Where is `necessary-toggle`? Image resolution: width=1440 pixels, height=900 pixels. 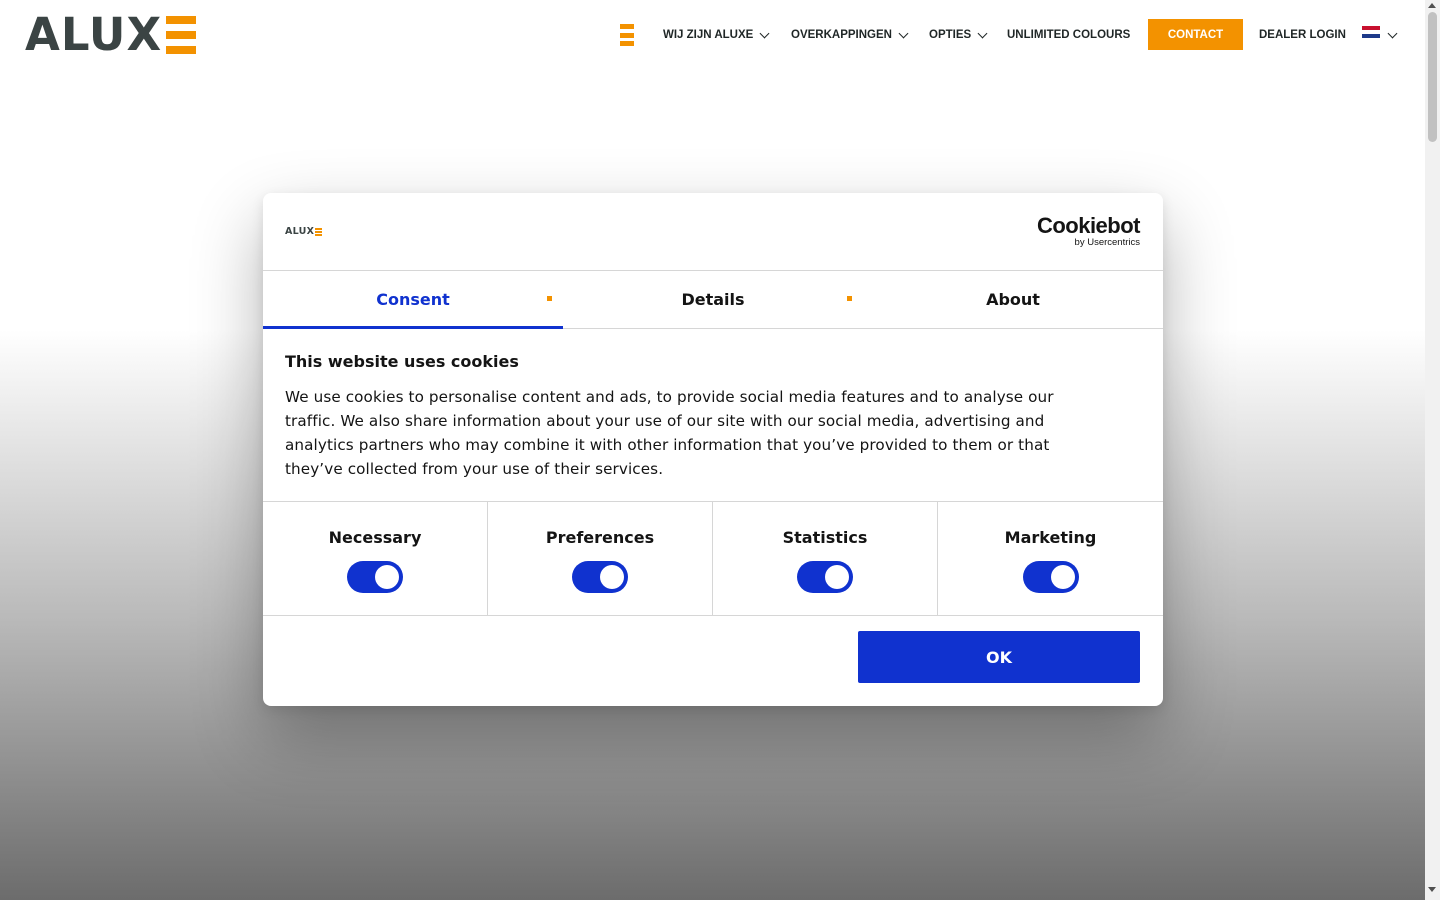 necessary-toggle is located at coordinates (375, 577).